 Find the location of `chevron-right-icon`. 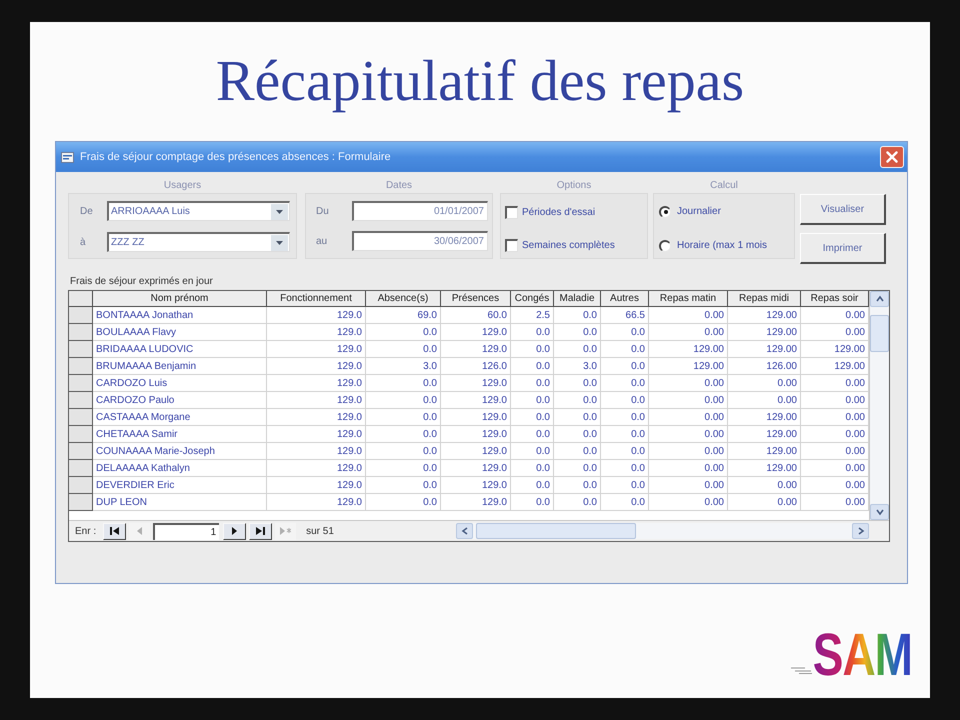

chevron-right-icon is located at coordinates (860, 531).